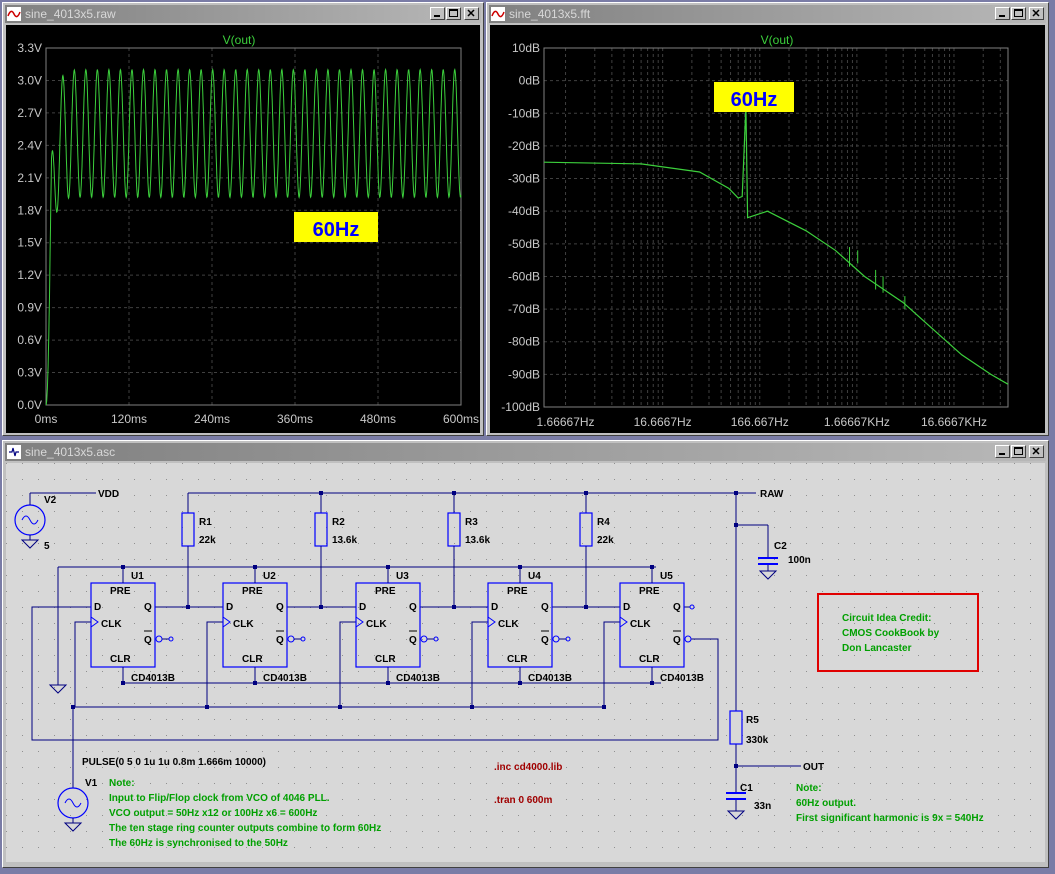 This screenshot has width=1055, height=874. What do you see at coordinates (746, 788) in the screenshot?
I see `c1-name: C1` at bounding box center [746, 788].